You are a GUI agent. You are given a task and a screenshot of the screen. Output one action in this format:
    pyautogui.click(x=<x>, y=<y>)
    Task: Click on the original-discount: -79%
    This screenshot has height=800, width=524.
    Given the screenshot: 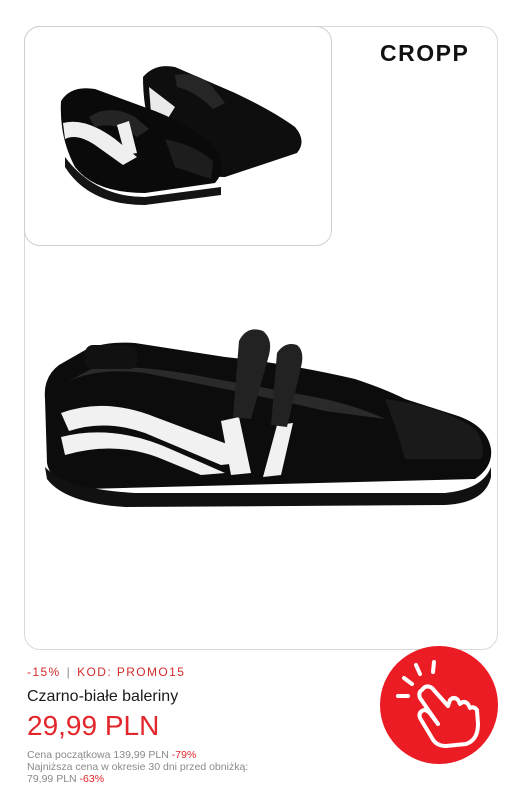 What is the action you would take?
    pyautogui.click(x=184, y=755)
    